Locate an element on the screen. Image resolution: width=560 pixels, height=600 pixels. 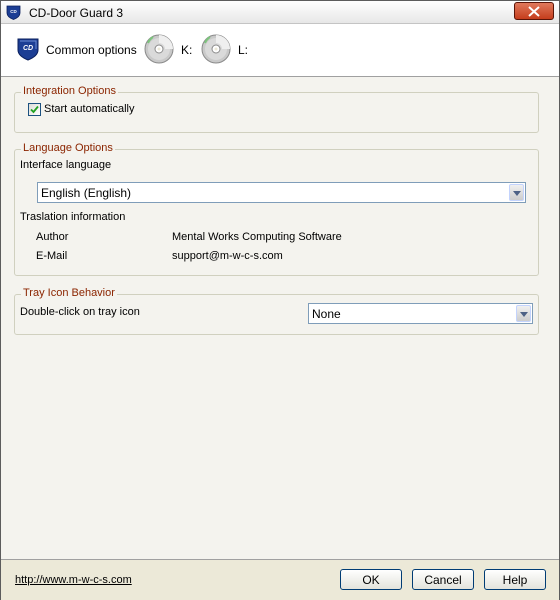
window-title: CD-Door Guard 3 is located at coordinates (76, 13).